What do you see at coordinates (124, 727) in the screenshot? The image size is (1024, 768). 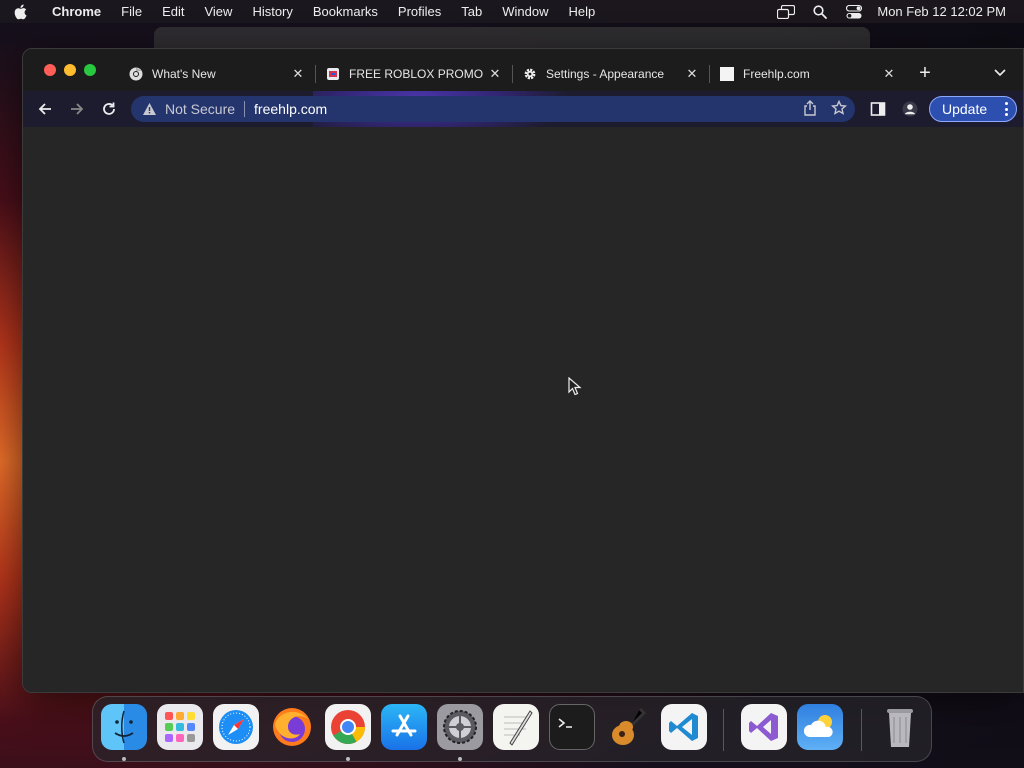 I see `finder-icon` at bounding box center [124, 727].